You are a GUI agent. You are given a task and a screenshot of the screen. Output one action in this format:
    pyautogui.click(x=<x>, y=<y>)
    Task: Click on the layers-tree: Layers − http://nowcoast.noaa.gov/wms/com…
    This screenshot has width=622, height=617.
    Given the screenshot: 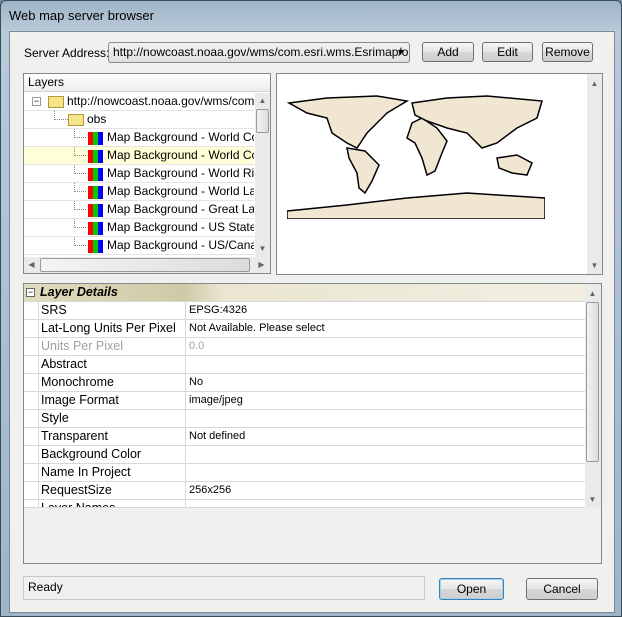 What is the action you would take?
    pyautogui.click(x=147, y=173)
    